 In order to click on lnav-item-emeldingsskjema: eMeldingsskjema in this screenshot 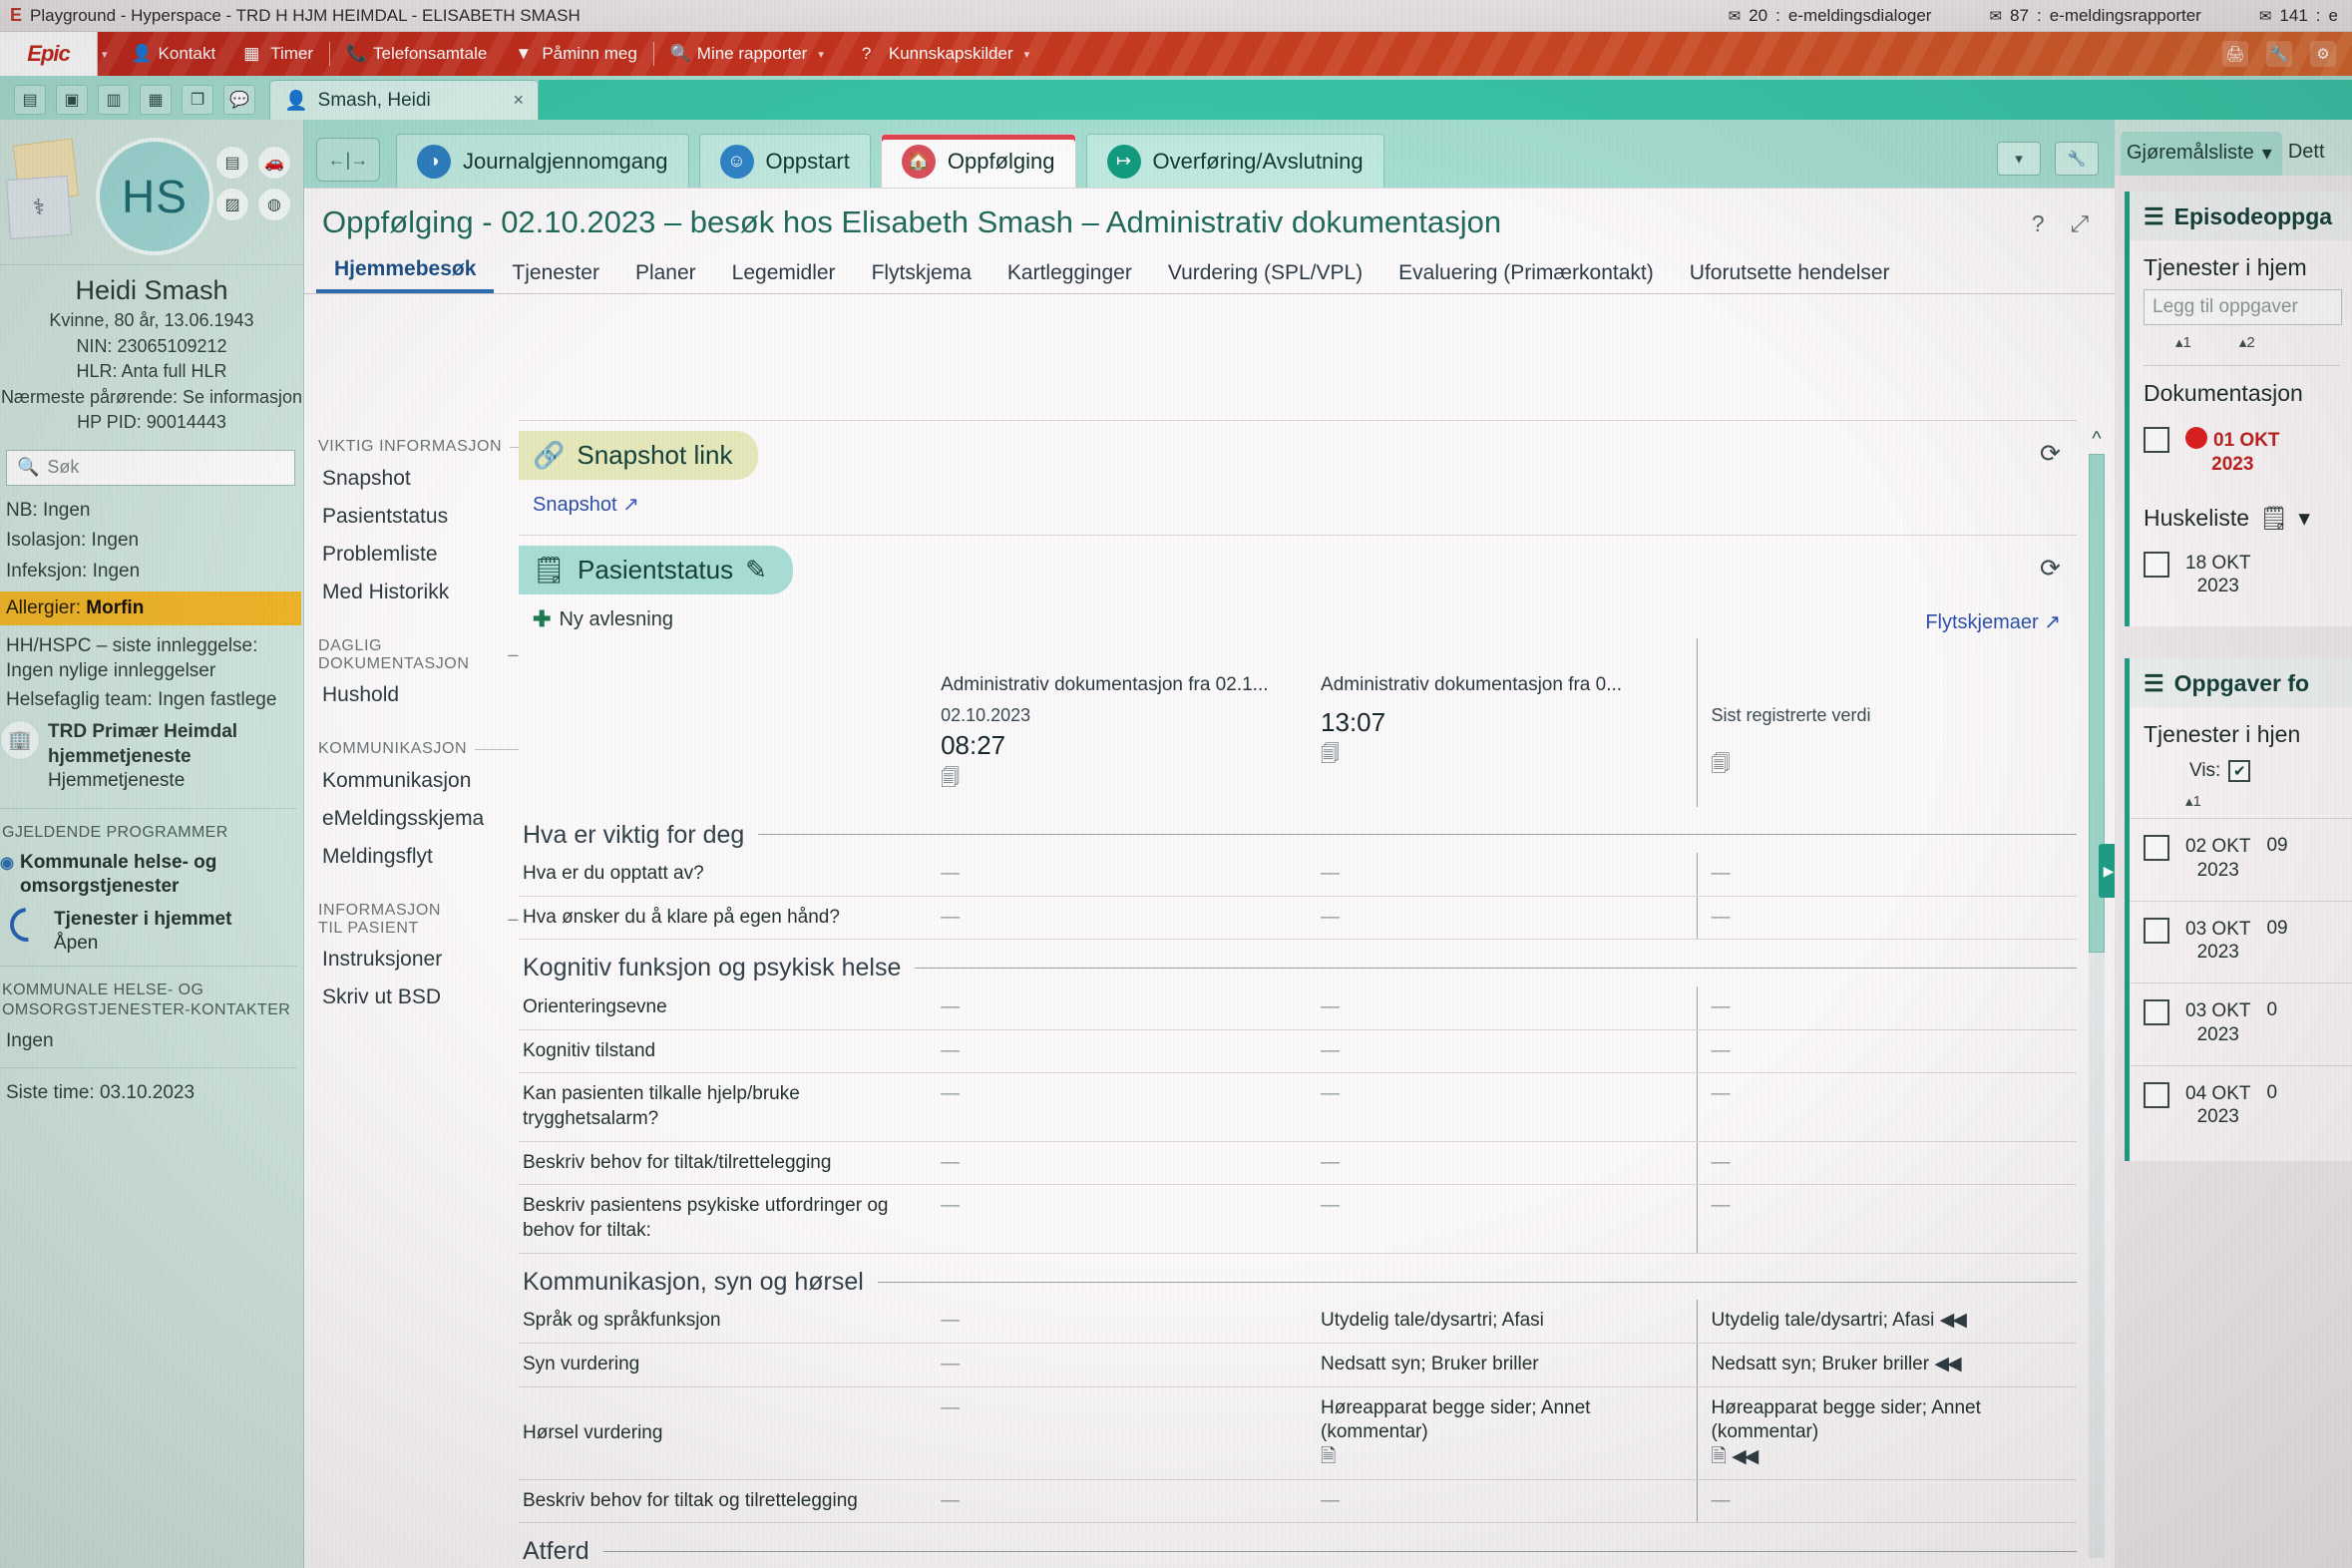, I will do `click(419, 819)`.